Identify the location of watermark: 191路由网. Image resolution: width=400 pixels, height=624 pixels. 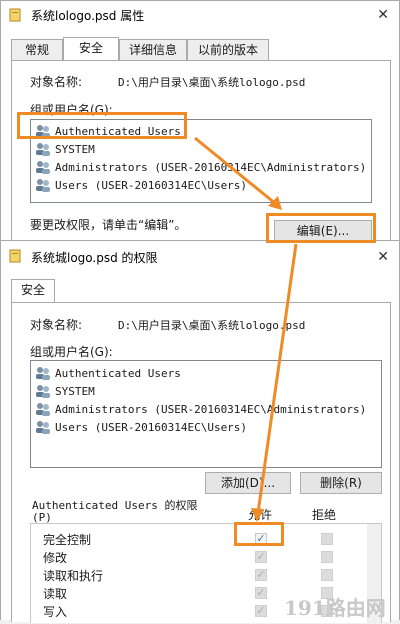
(335, 608).